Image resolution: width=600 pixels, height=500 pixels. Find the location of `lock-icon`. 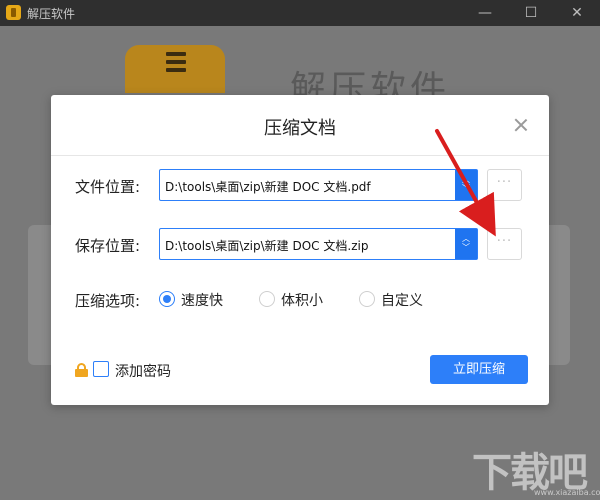

lock-icon is located at coordinates (81, 370).